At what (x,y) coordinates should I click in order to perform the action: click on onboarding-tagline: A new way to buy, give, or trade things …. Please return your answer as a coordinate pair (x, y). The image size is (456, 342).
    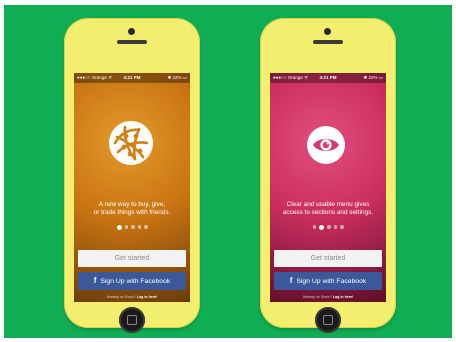
    Looking at the image, I should click on (132, 209).